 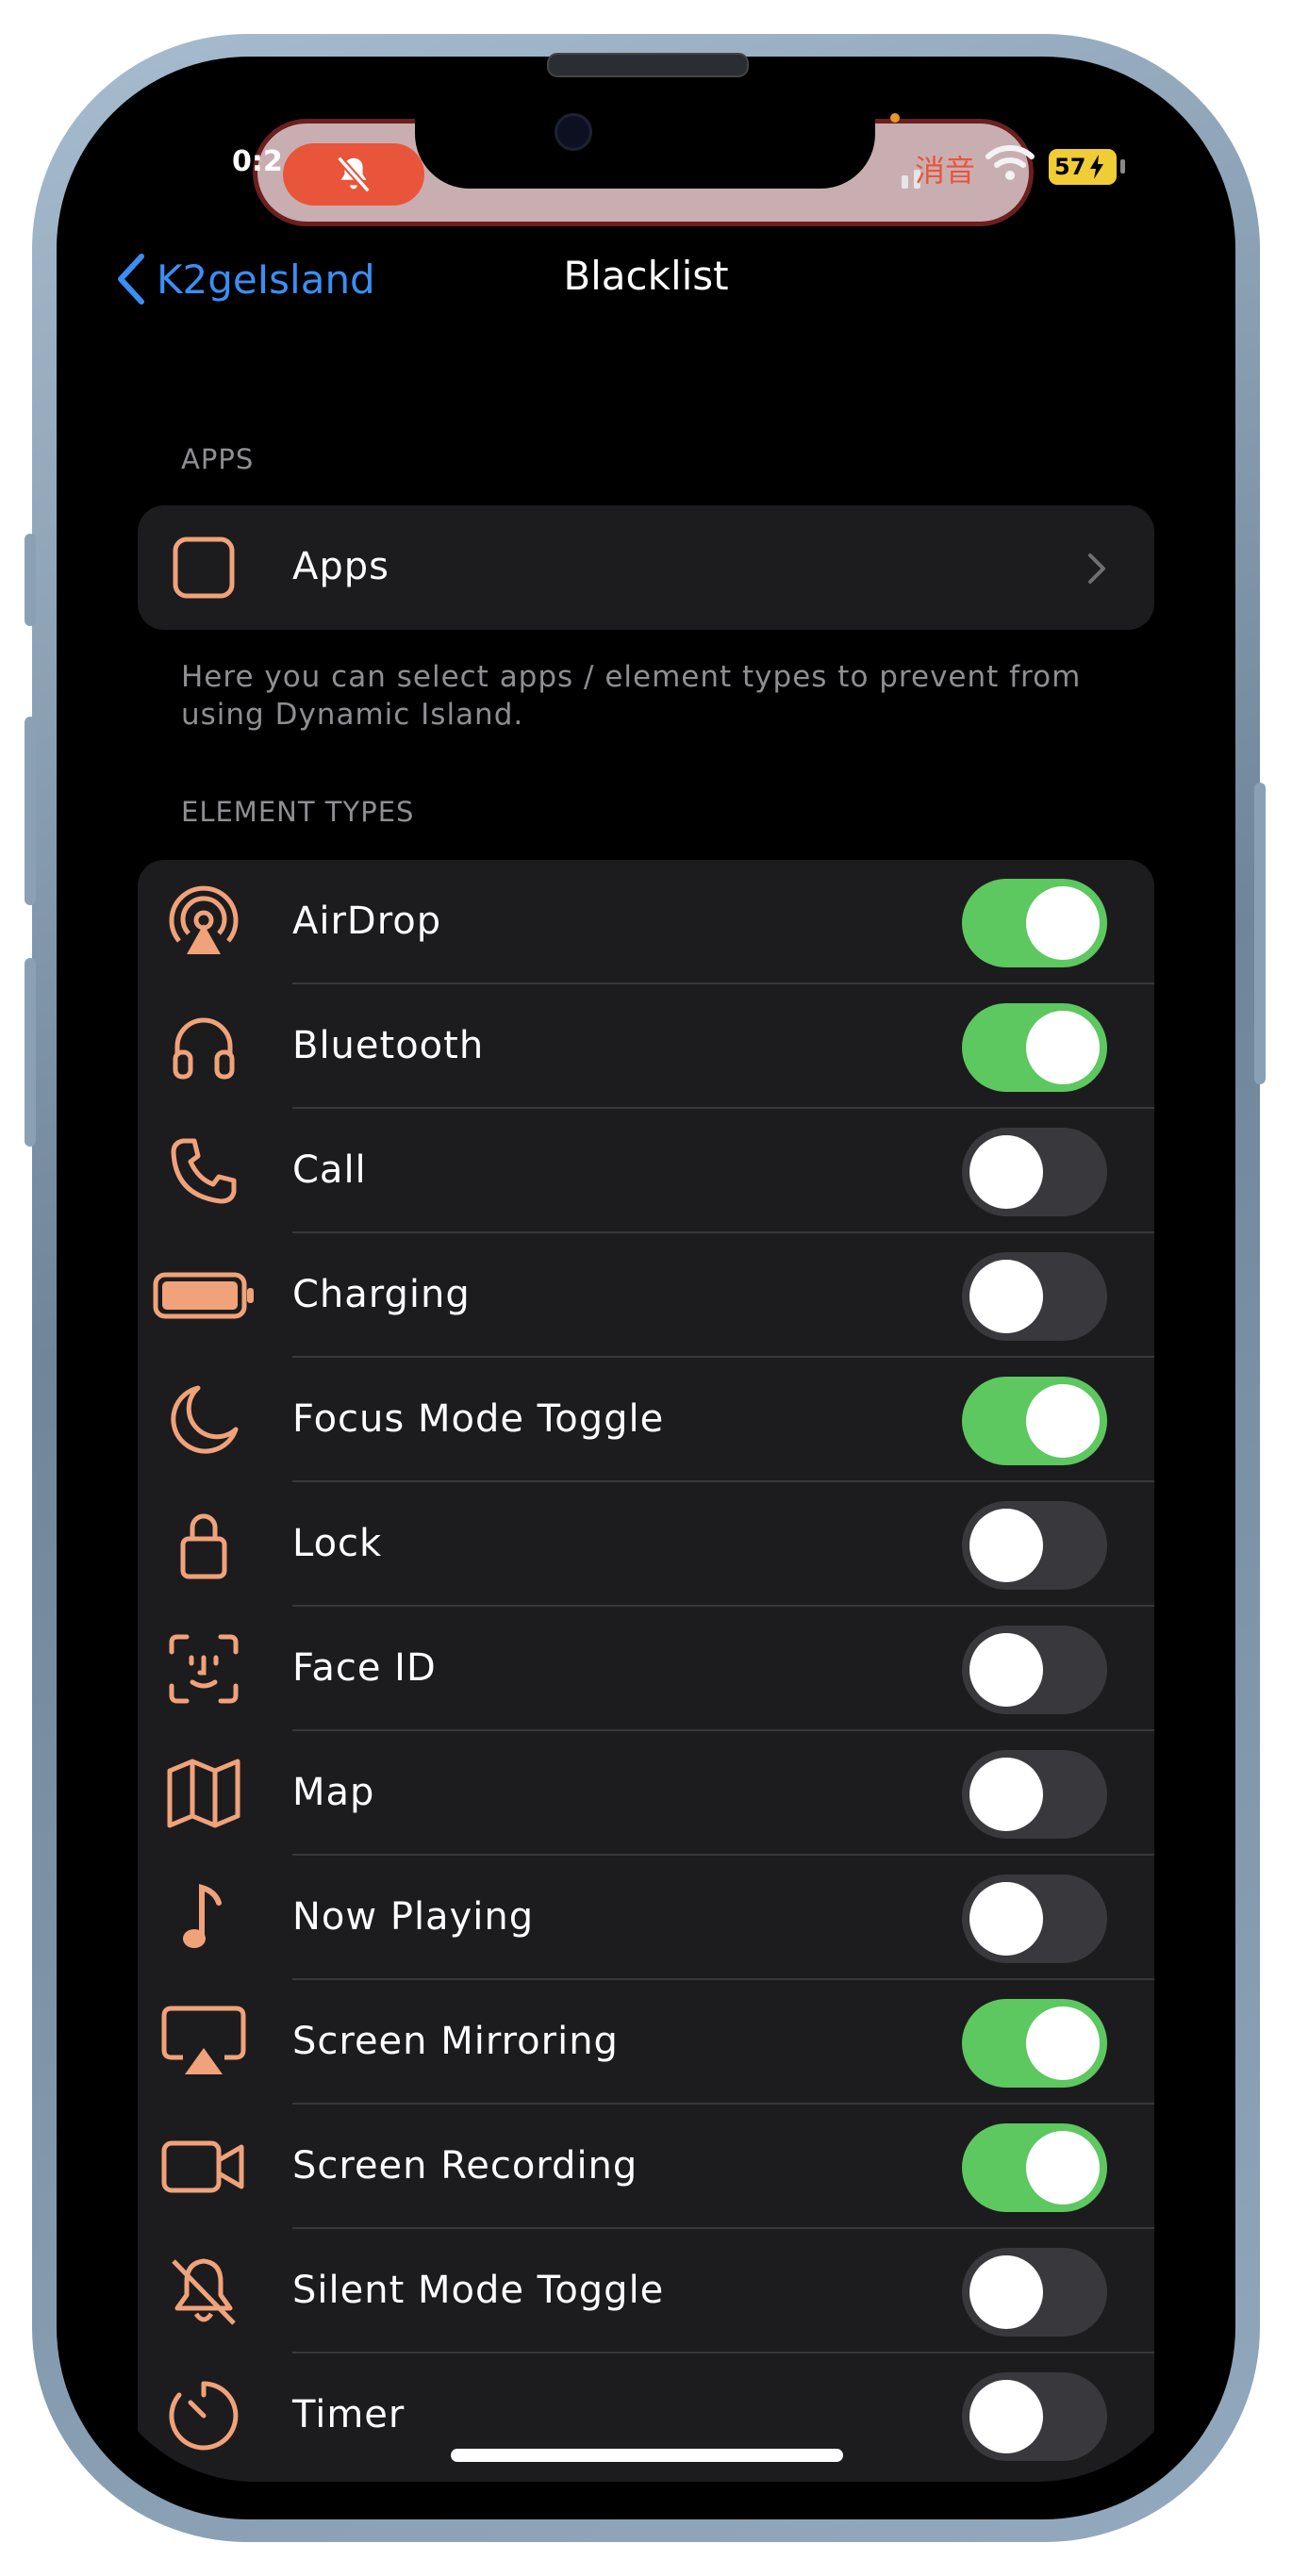 What do you see at coordinates (455, 2041) in the screenshot?
I see `element-label: Screen Mirroring` at bounding box center [455, 2041].